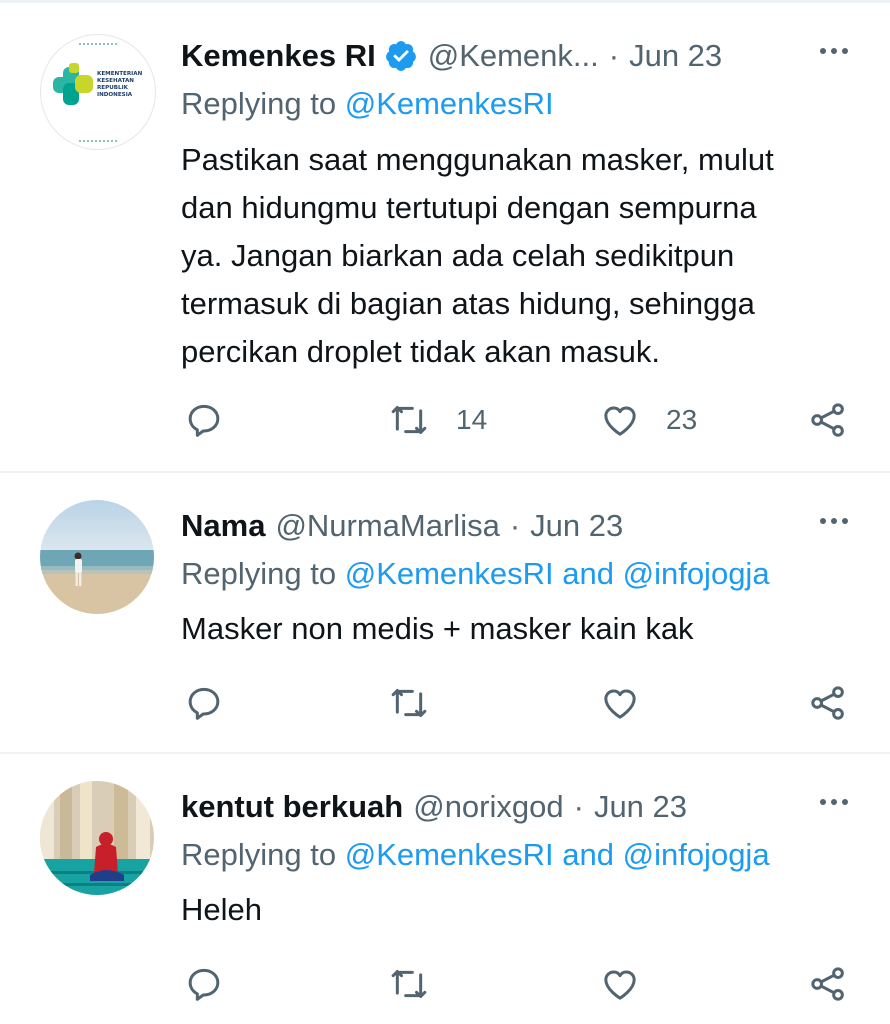 This screenshot has height=1024, width=890. Describe the element at coordinates (421, 351) in the screenshot. I see `tweet-text-line: percikan droplet tidak akan masuk.` at that location.